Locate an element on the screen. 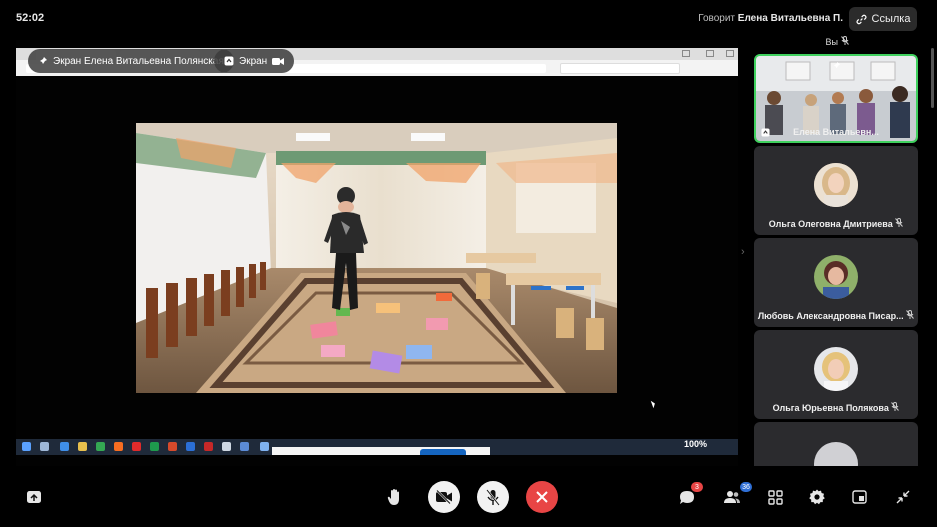 This screenshot has width=937, height=527. screen-share-icon is located at coordinates (229, 61).